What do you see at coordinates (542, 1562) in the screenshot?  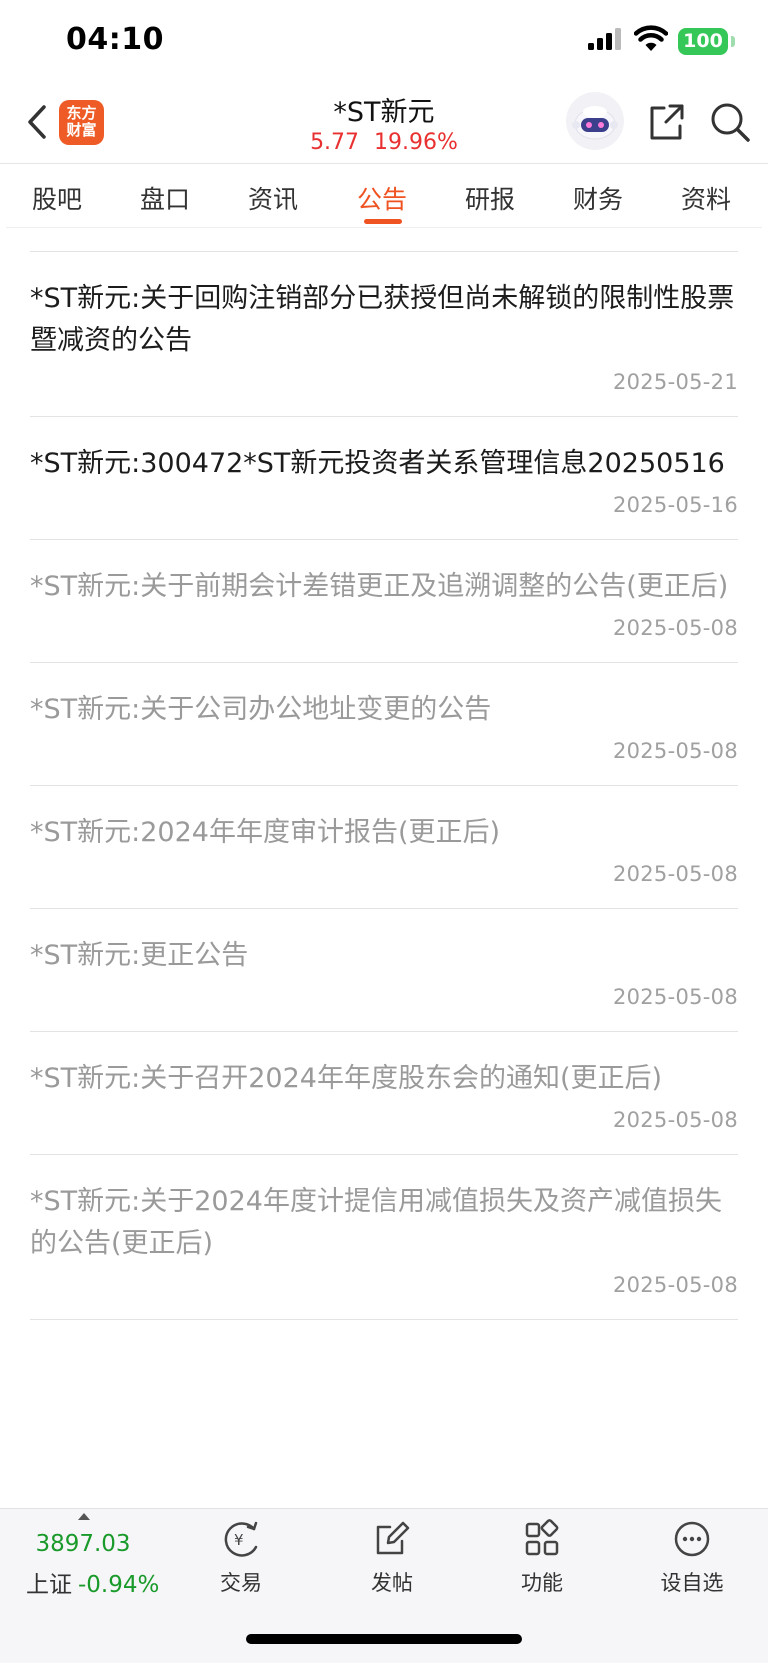 I see `functions-button: 功能` at bounding box center [542, 1562].